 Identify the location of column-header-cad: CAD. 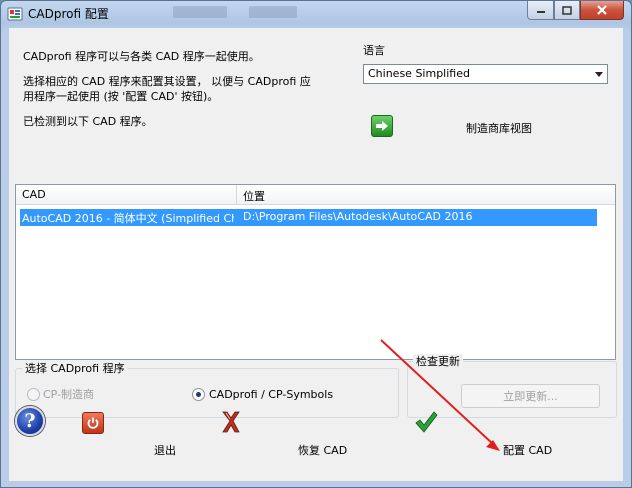
(34, 194).